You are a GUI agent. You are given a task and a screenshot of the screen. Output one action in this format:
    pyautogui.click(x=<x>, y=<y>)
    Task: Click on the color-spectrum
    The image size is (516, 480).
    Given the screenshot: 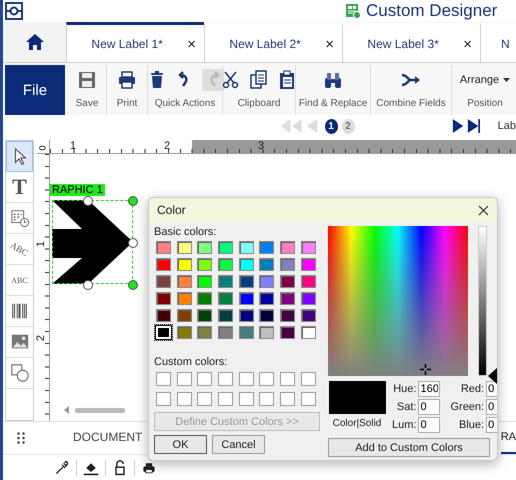 What is the action you would take?
    pyautogui.click(x=398, y=301)
    